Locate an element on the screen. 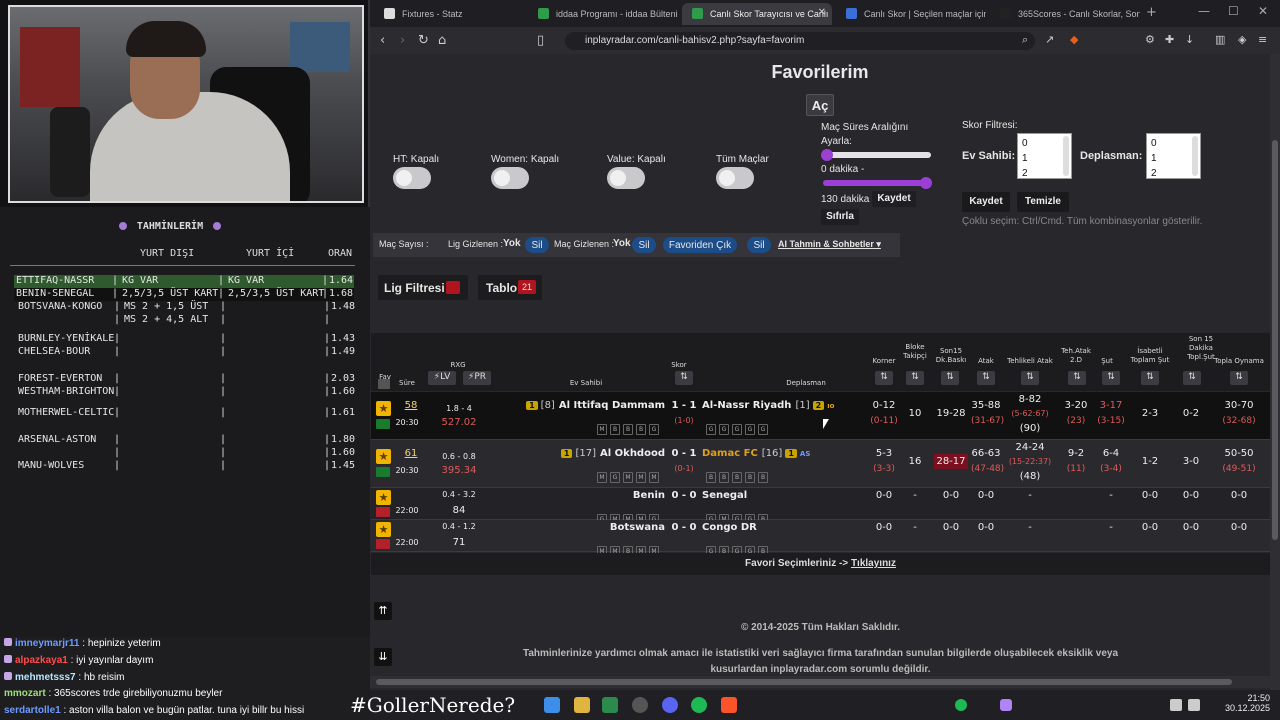 This screenshot has height=720, width=1280. chat-username: mehmetsss7 is located at coordinates (45, 677).